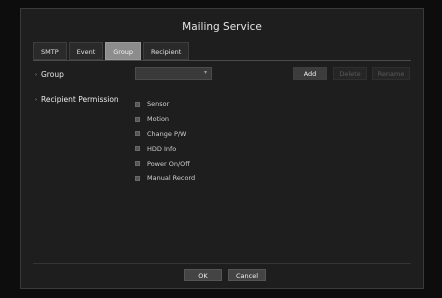  Describe the element at coordinates (391, 73) in the screenshot. I see `rename-button: Rename` at that location.